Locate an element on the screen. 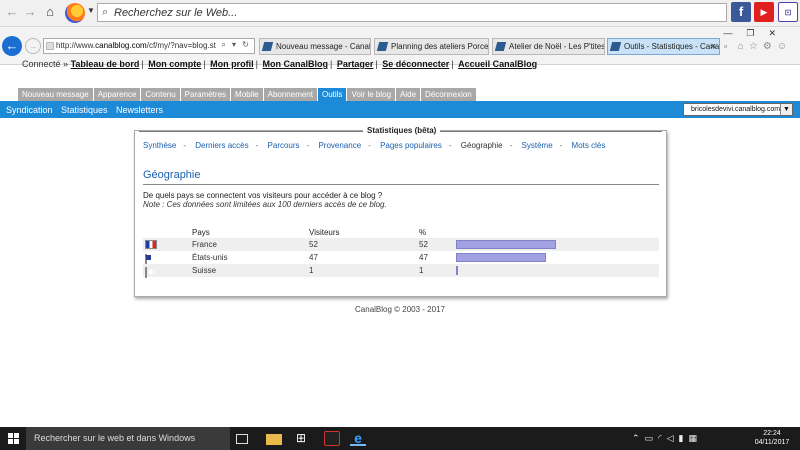 This screenshot has width=800, height=450. browser-tools: ⌂☆⚙☺ is located at coordinates (765, 46).